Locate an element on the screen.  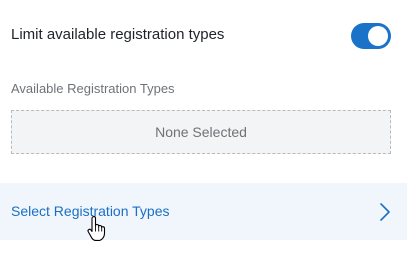
available-registration-types-label: Available Registration Types is located at coordinates (93, 88).